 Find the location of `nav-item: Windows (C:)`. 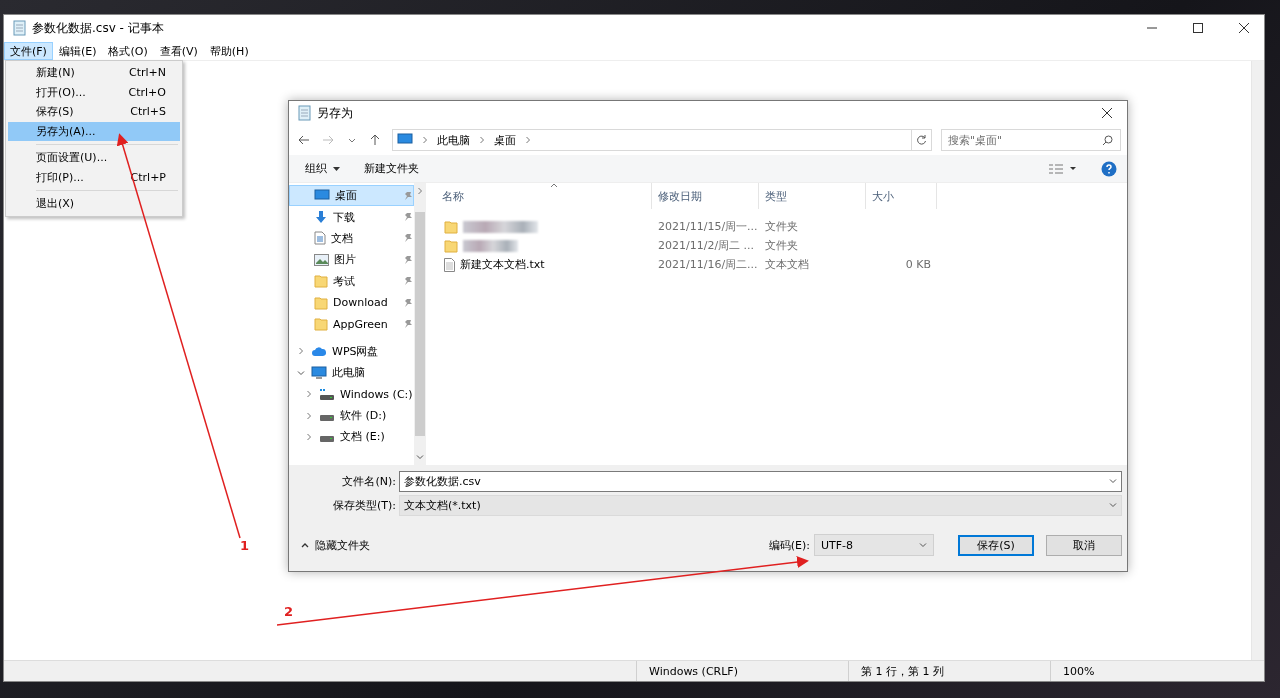

nav-item: Windows (C:) is located at coordinates (376, 394).